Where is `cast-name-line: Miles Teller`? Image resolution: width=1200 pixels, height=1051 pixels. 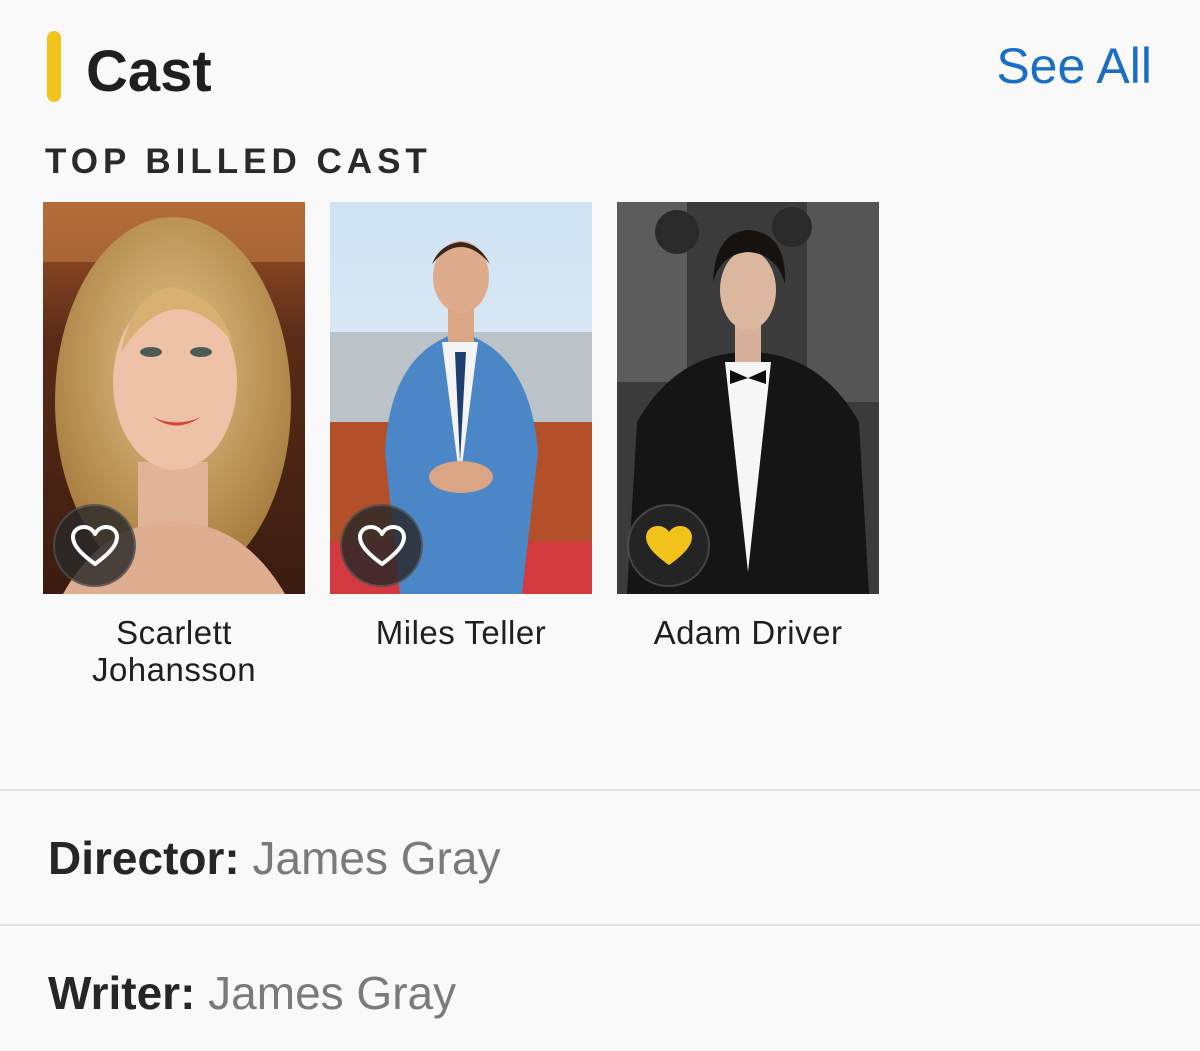 cast-name-line: Miles Teller is located at coordinates (461, 632).